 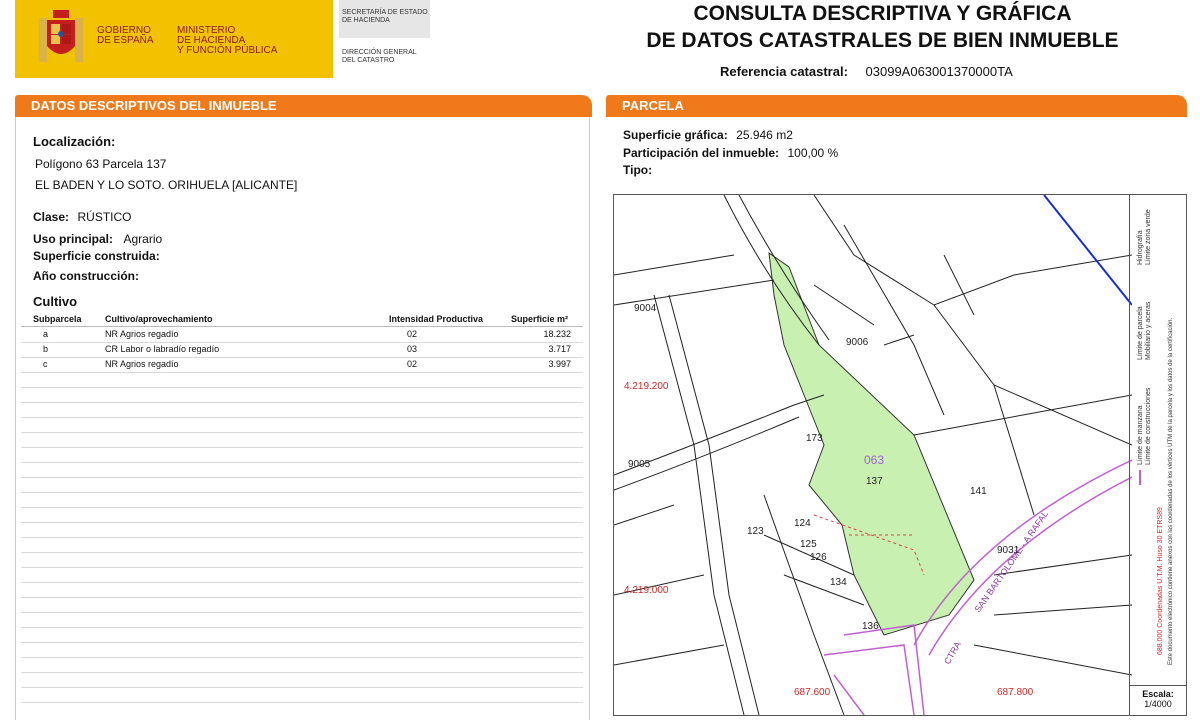 What do you see at coordinates (559, 349) in the screenshot?
I see `row-superficie: 3.717` at bounding box center [559, 349].